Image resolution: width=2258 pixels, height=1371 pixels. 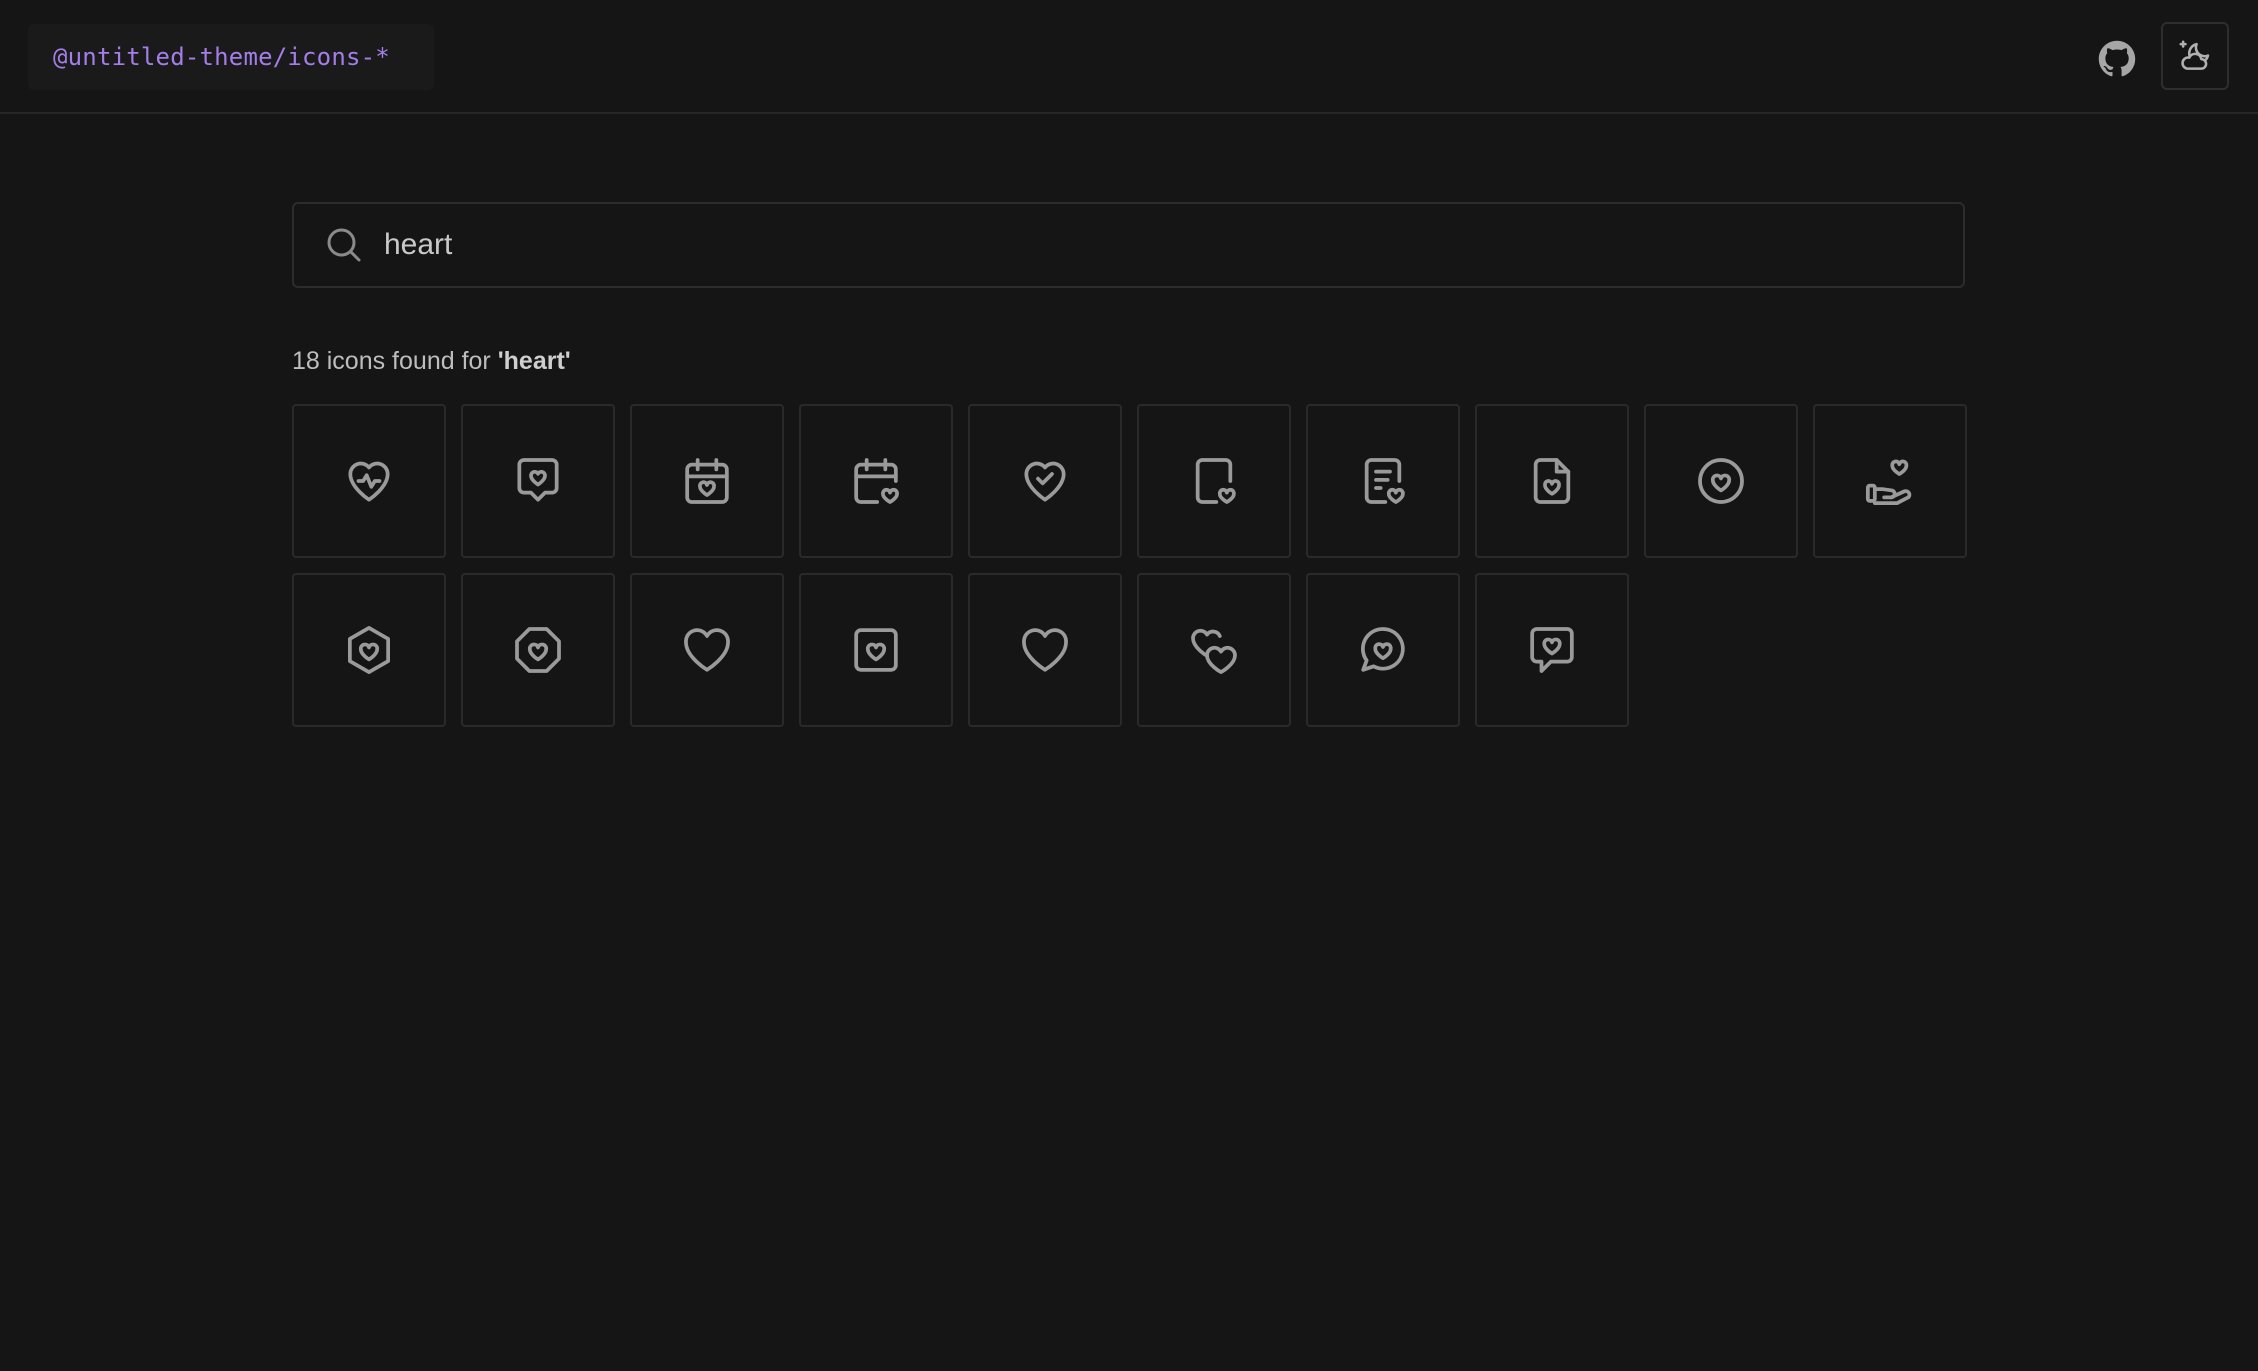 I want to click on icon-tile-heart-square, so click(x=876, y=650).